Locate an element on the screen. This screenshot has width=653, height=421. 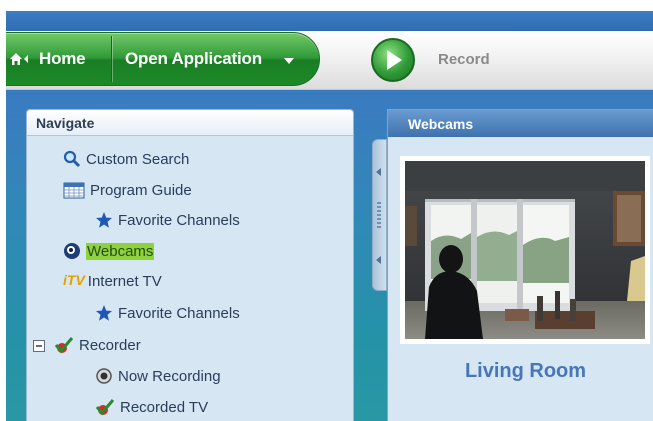
top-band is located at coordinates (329, 21).